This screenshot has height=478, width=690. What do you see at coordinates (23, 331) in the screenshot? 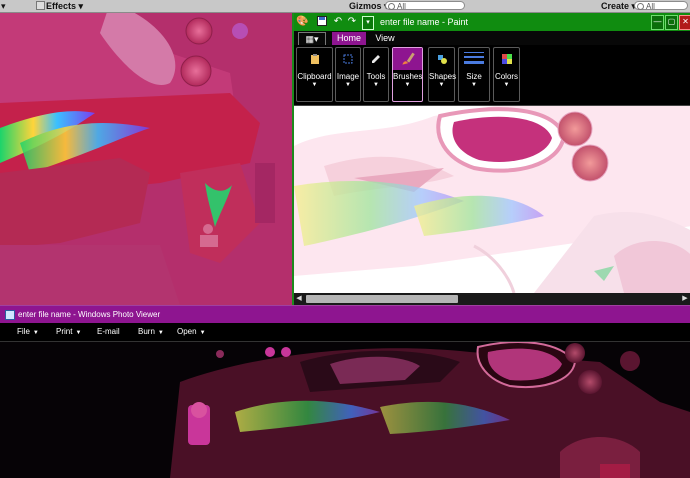
I see `file-menu-label: File` at bounding box center [23, 331].